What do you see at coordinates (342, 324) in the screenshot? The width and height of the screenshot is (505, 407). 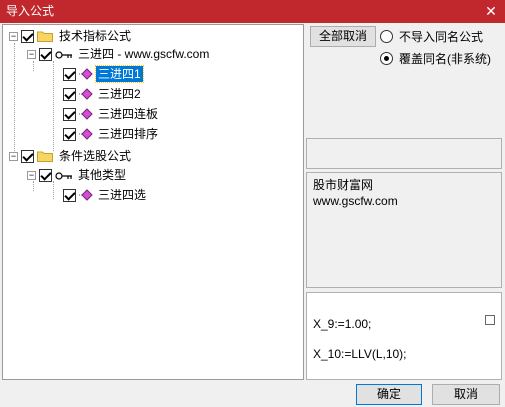 I see `code-line: X_9:=1.00;` at bounding box center [342, 324].